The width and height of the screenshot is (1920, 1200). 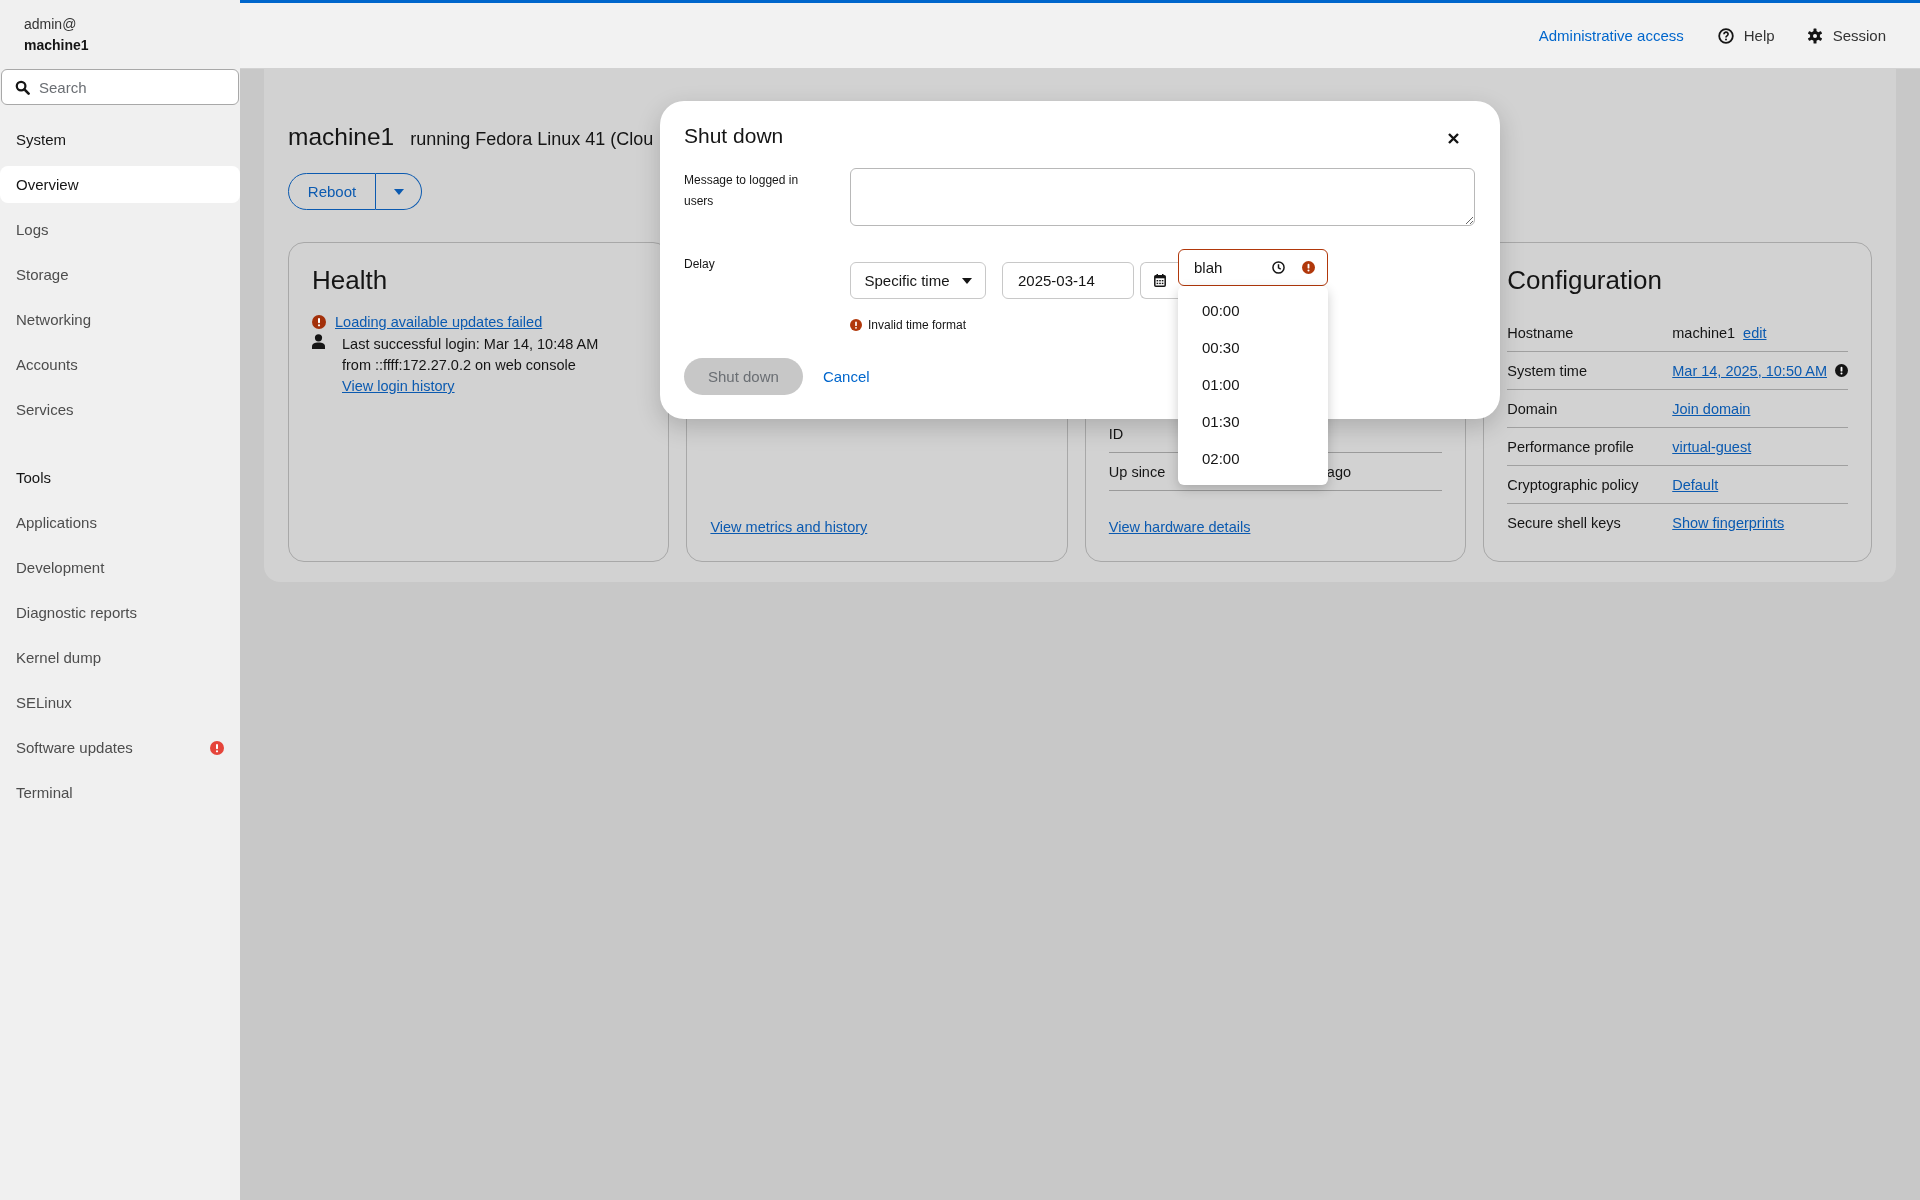 What do you see at coordinates (120, 792) in the screenshot?
I see `nav-item: Terminal` at bounding box center [120, 792].